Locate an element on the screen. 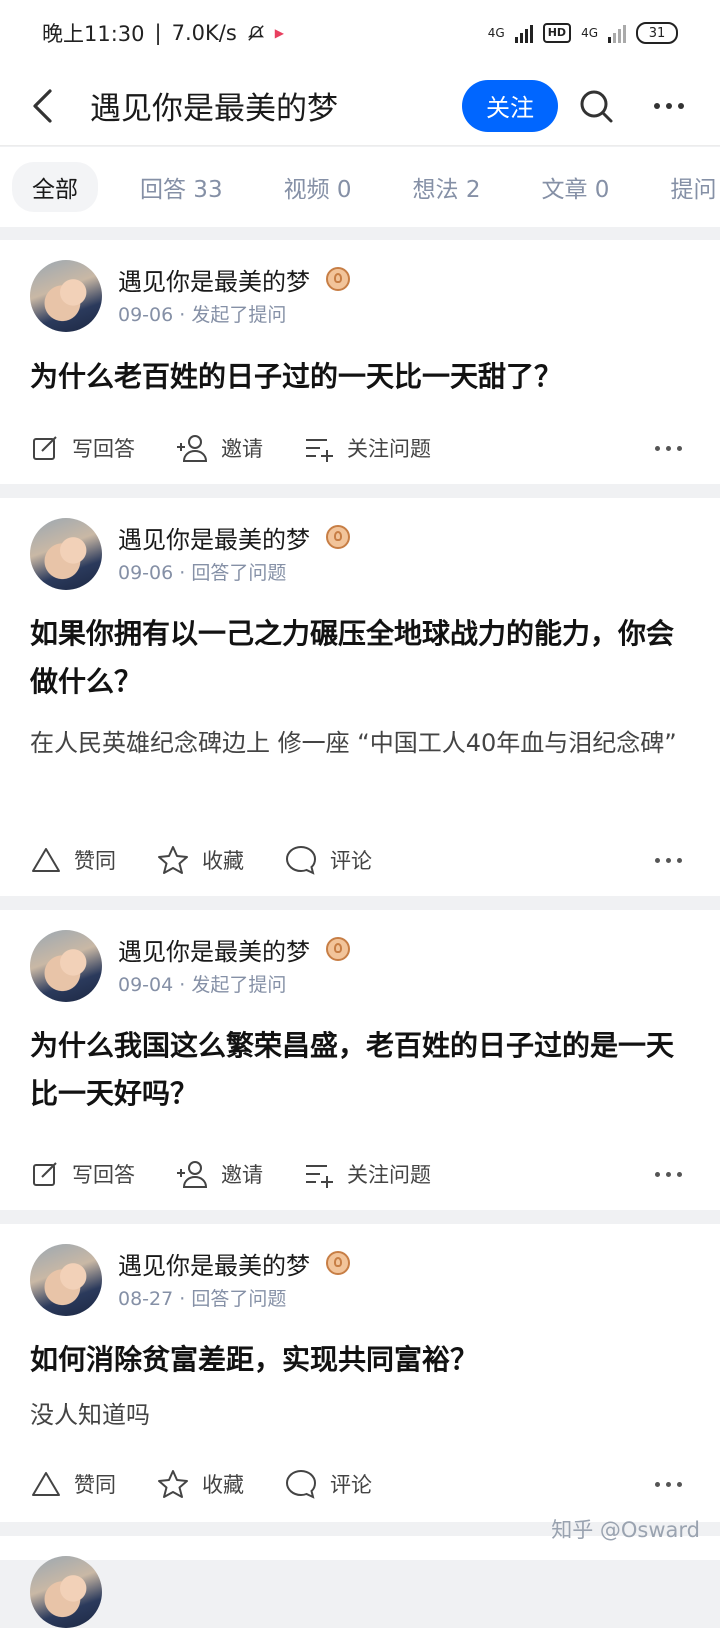 The image size is (720, 1628). watermark: 知乎 @Osward is located at coordinates (625, 1530).